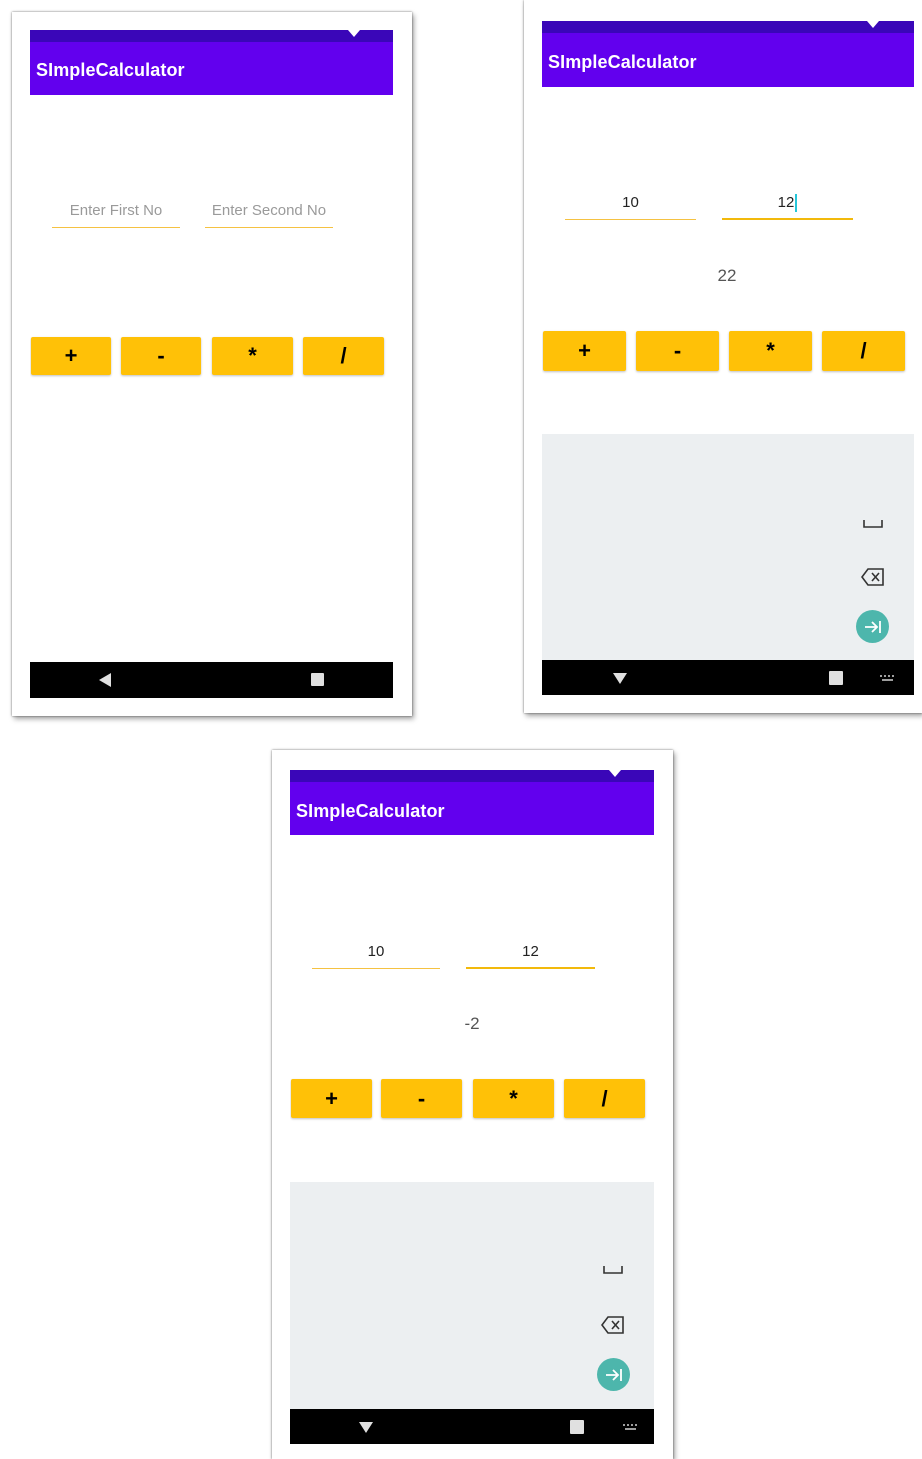 The image size is (922, 1459). Describe the element at coordinates (116, 210) in the screenshot. I see `first-number-placeholder: Enter First No` at that location.